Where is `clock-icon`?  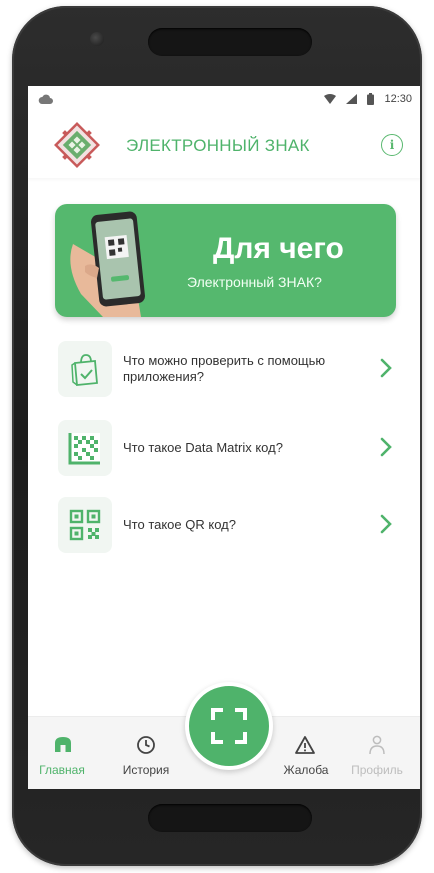 clock-icon is located at coordinates (146, 745).